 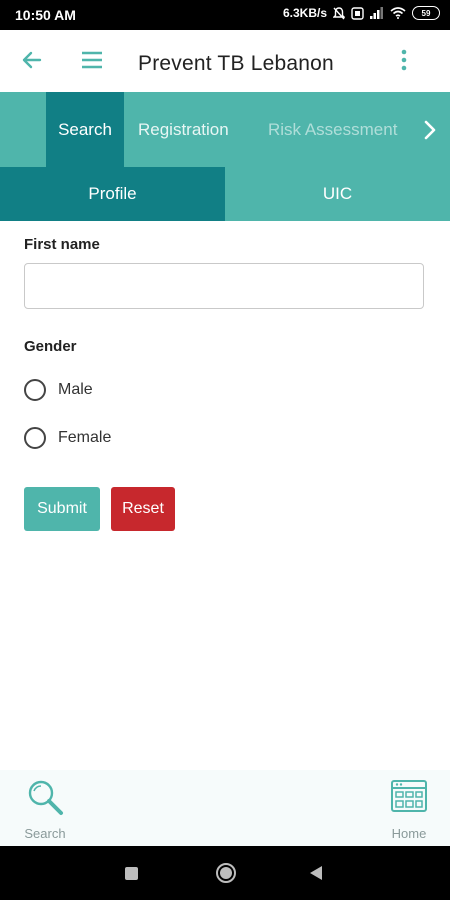 I want to click on hamburger-menu-icon, so click(x=92, y=60).